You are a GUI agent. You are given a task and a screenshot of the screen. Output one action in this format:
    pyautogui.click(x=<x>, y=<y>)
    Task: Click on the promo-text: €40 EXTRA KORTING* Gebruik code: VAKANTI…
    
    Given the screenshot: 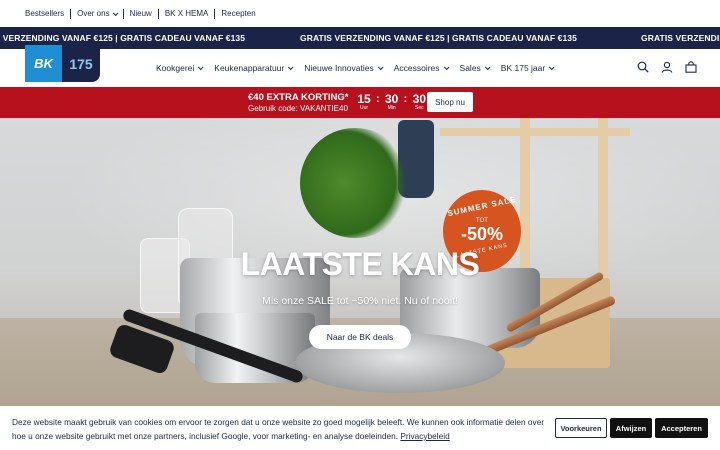 What is the action you would take?
    pyautogui.click(x=298, y=103)
    